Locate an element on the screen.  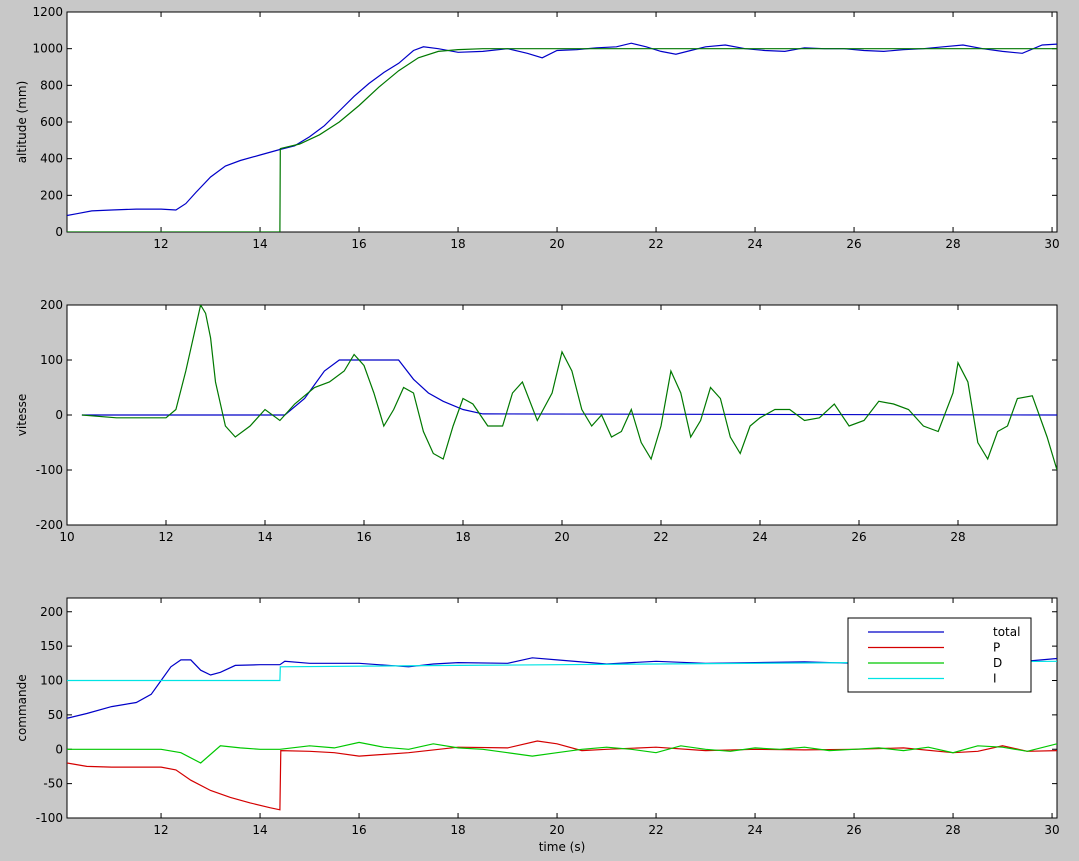
legend: total PDI is located at coordinates (939, 655).